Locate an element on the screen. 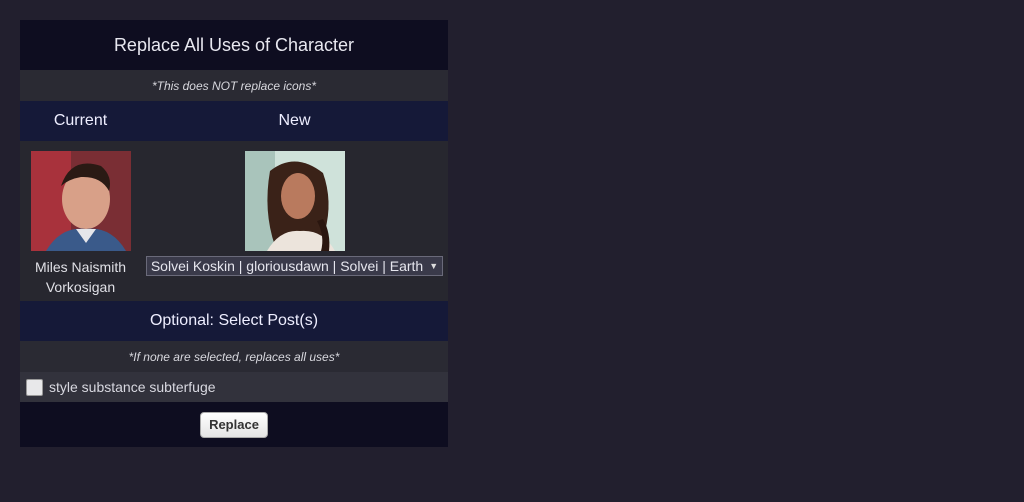 This screenshot has height=502, width=1024. form-footer: Replace is located at coordinates (234, 424).